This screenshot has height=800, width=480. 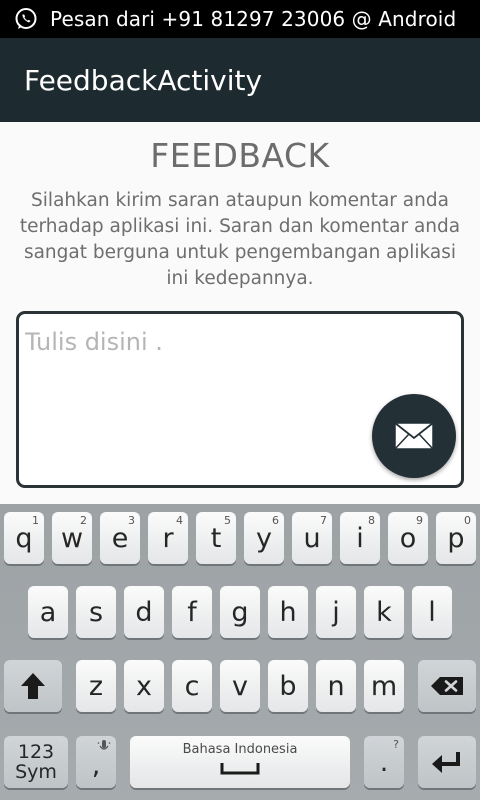 I want to click on key-n: n, so click(x=336, y=686).